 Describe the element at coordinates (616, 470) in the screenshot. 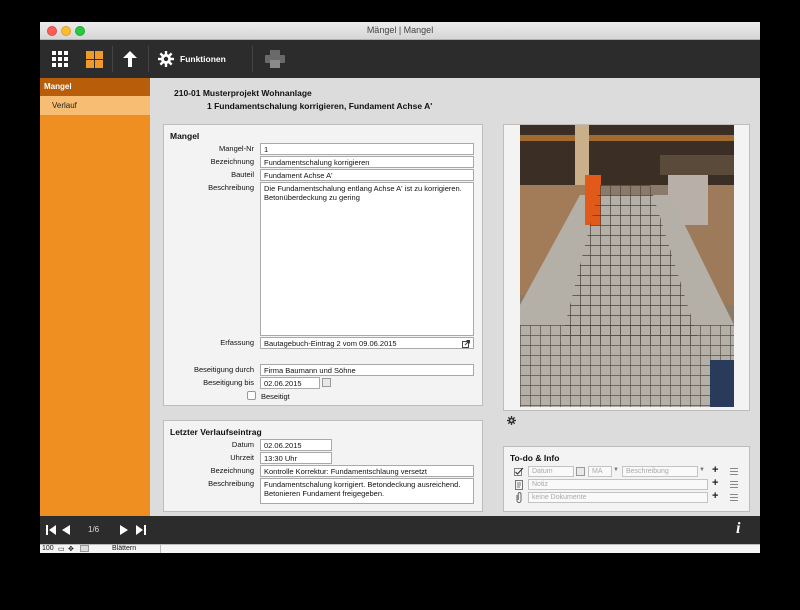

I see `ma-dropdown-icon: ▼` at that location.